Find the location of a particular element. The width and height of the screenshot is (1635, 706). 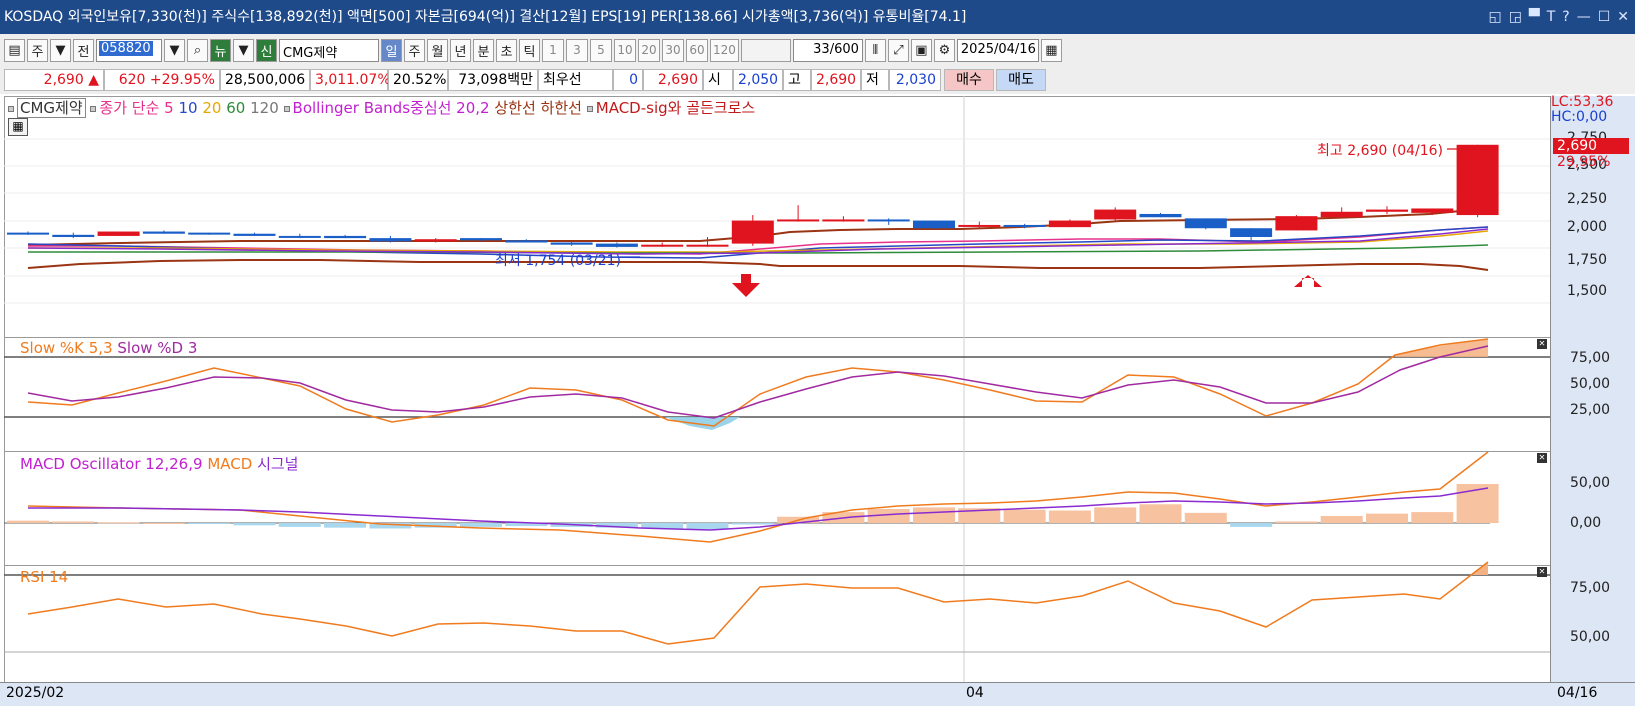

buy-button: 매수 is located at coordinates (969, 80).